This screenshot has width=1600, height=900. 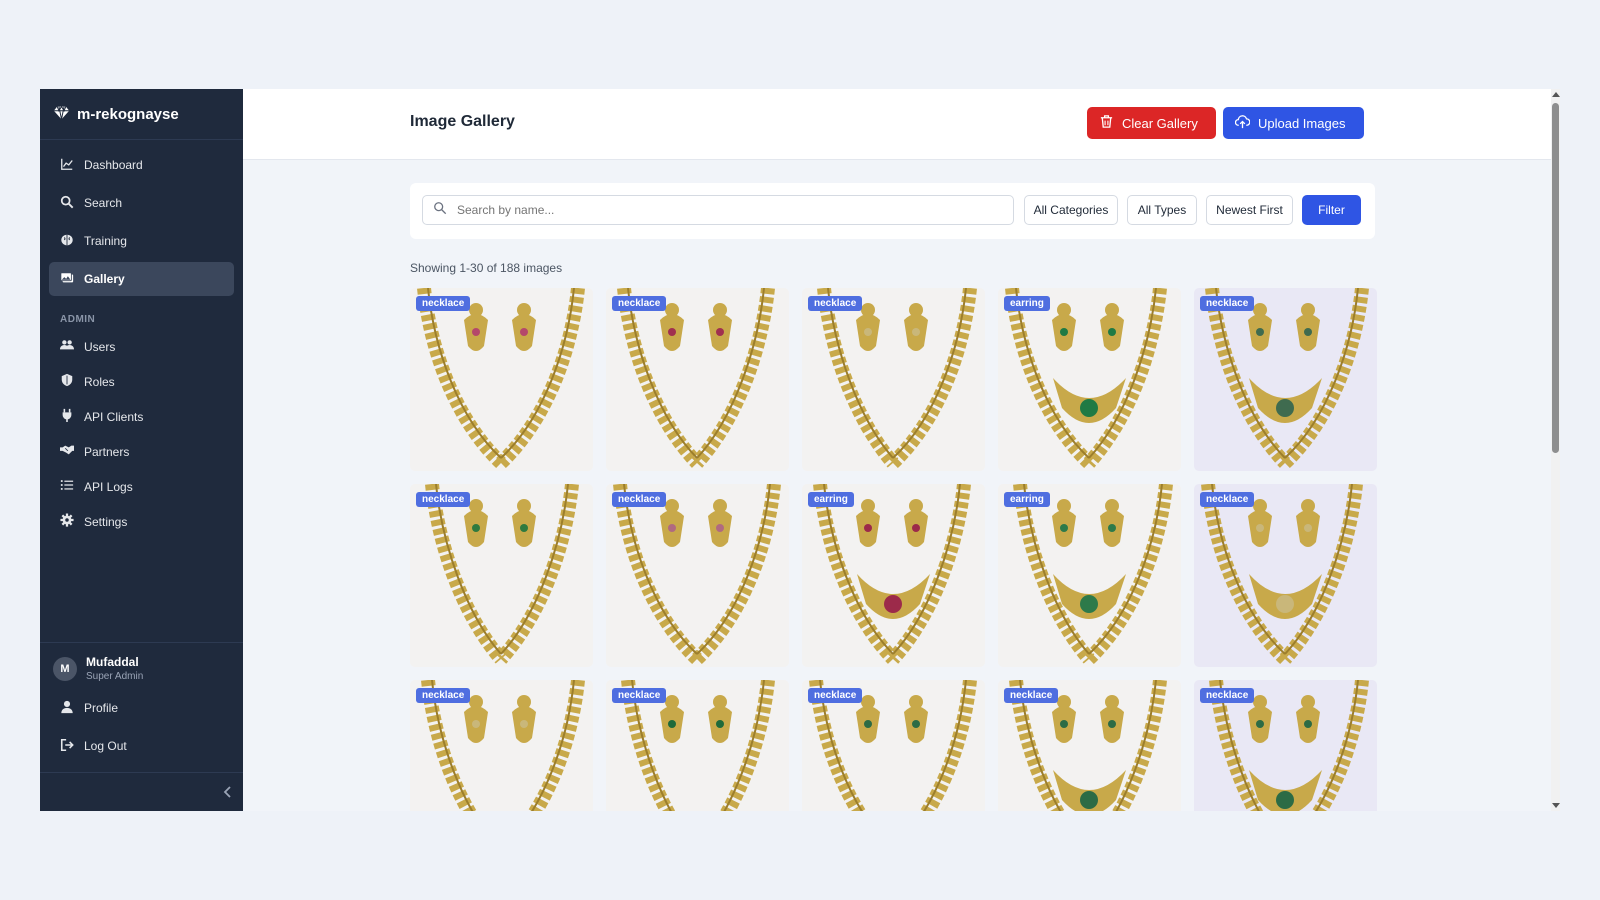 I want to click on user-nav: Profile Log Out, so click(x=141, y=722).